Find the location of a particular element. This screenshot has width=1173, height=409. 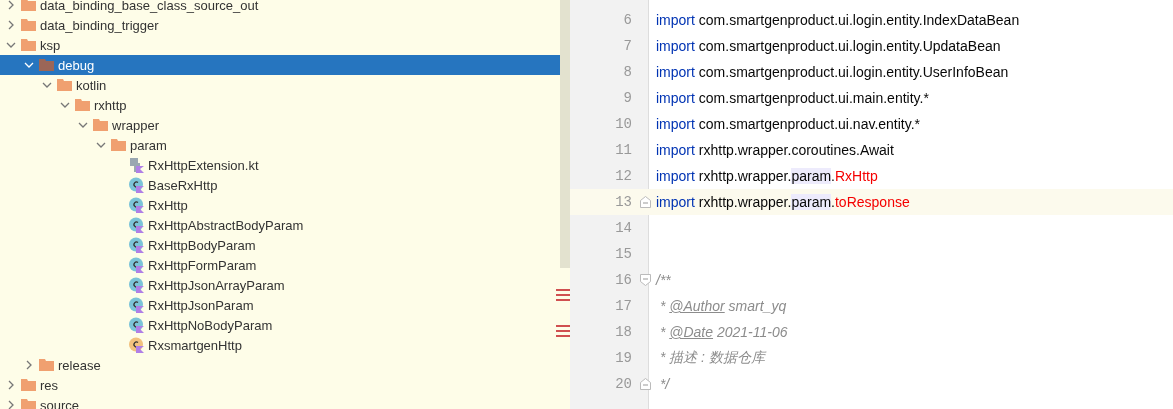

kotlin-file-icon is located at coordinates (136, 165).